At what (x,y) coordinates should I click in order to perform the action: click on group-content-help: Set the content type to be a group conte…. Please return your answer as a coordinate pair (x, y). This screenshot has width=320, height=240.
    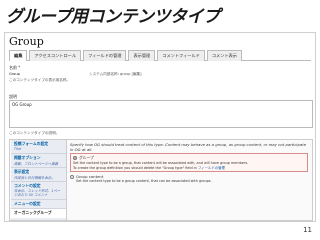
    Looking at the image, I should click on (144, 181).